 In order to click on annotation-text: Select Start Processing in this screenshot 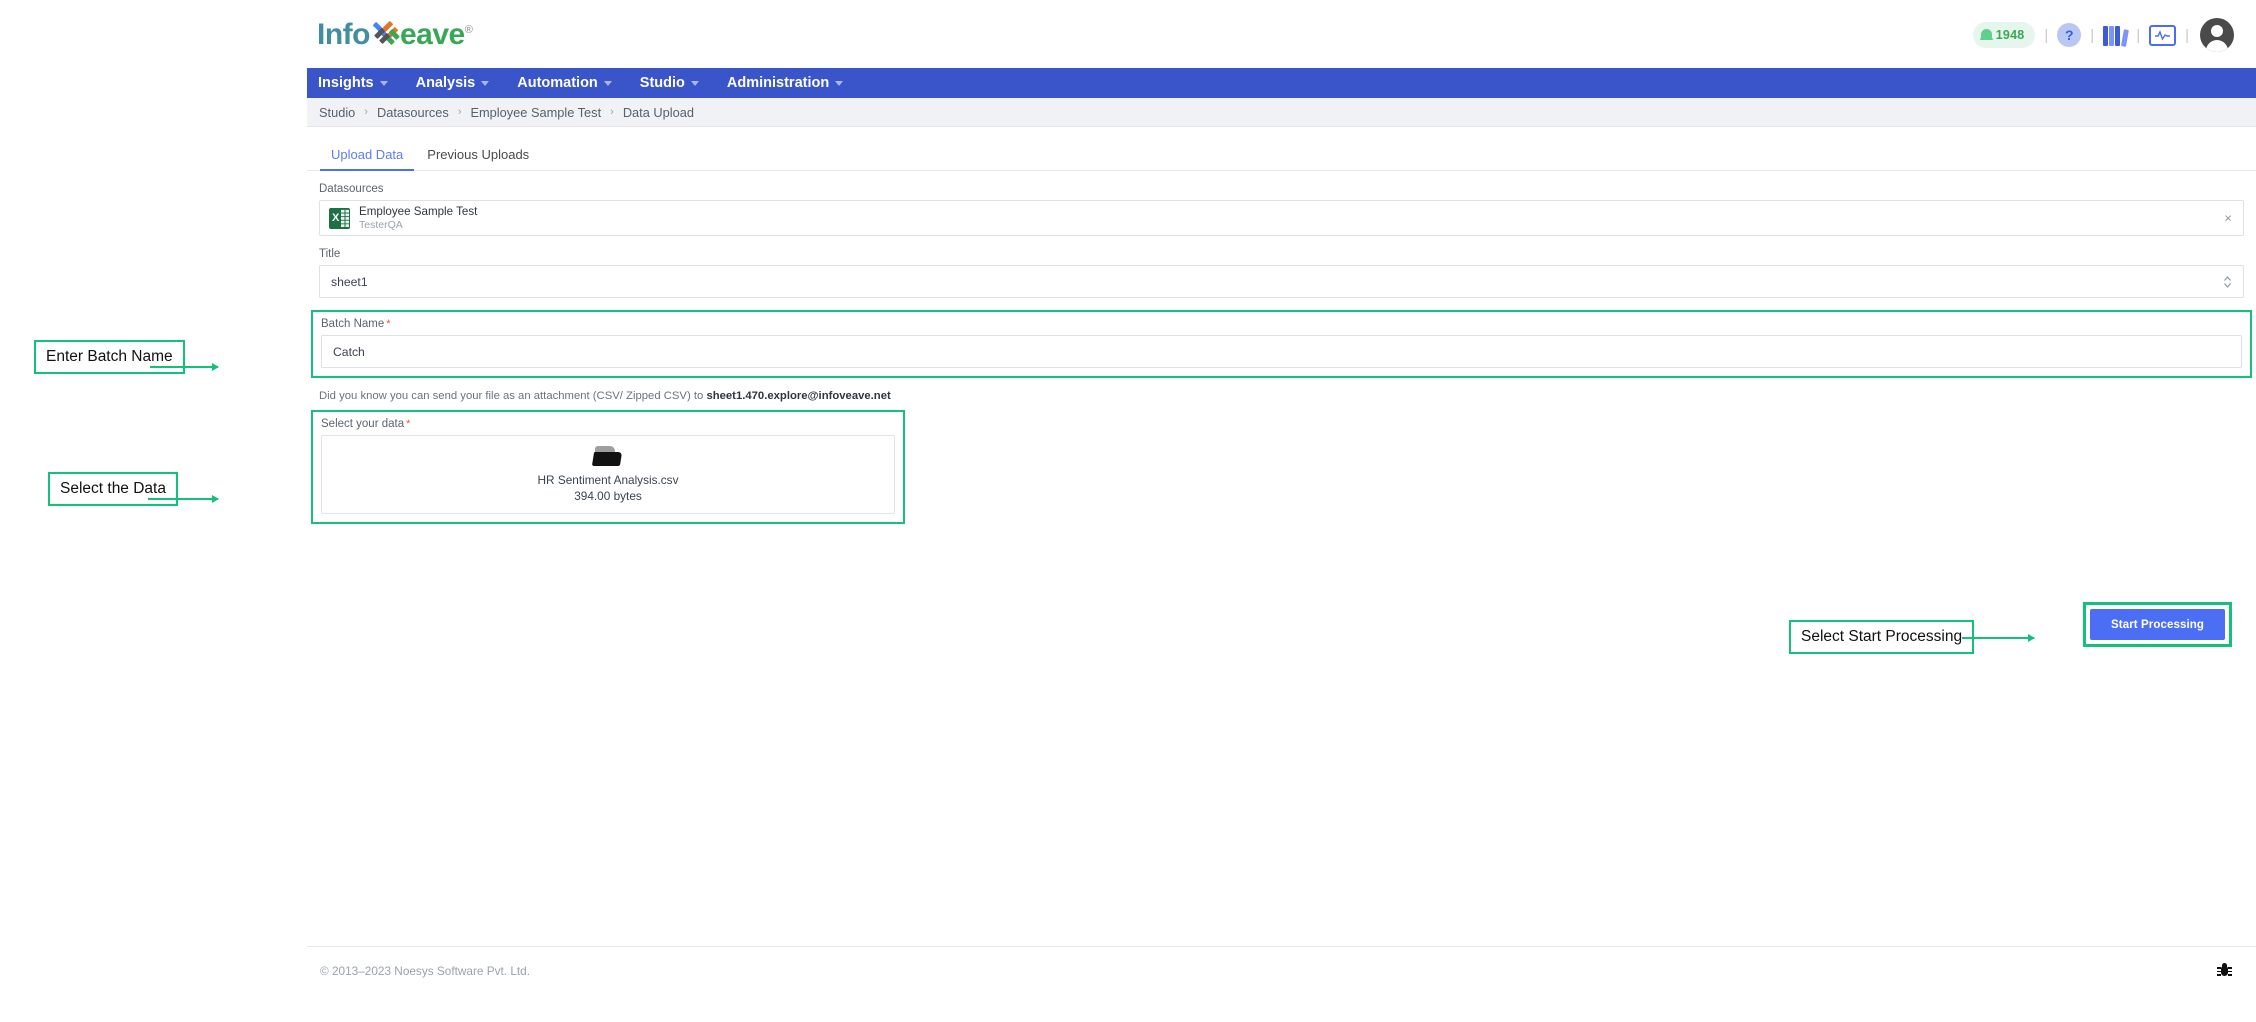, I will do `click(1882, 636)`.